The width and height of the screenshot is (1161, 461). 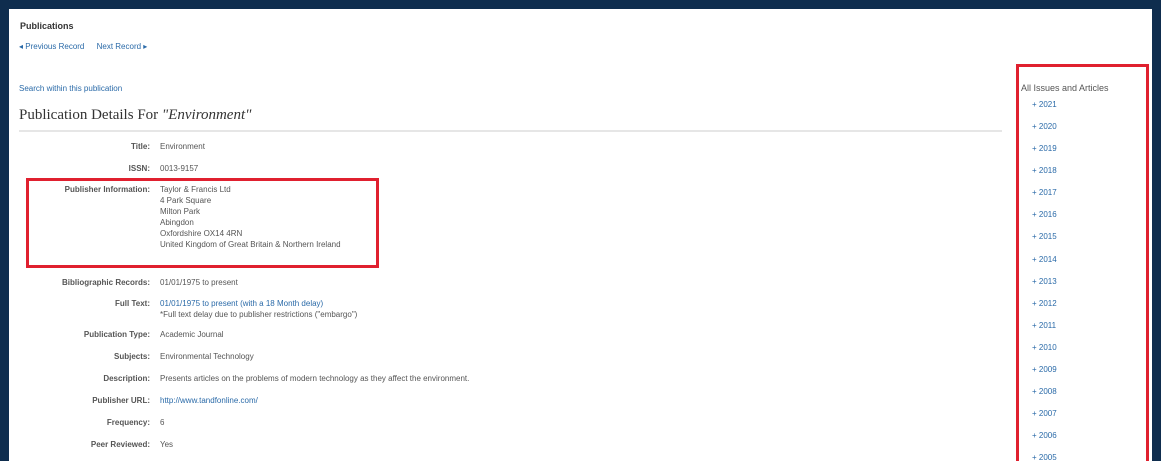 What do you see at coordinates (1044, 281) in the screenshot?
I see `year-link-2013: + 2013` at bounding box center [1044, 281].